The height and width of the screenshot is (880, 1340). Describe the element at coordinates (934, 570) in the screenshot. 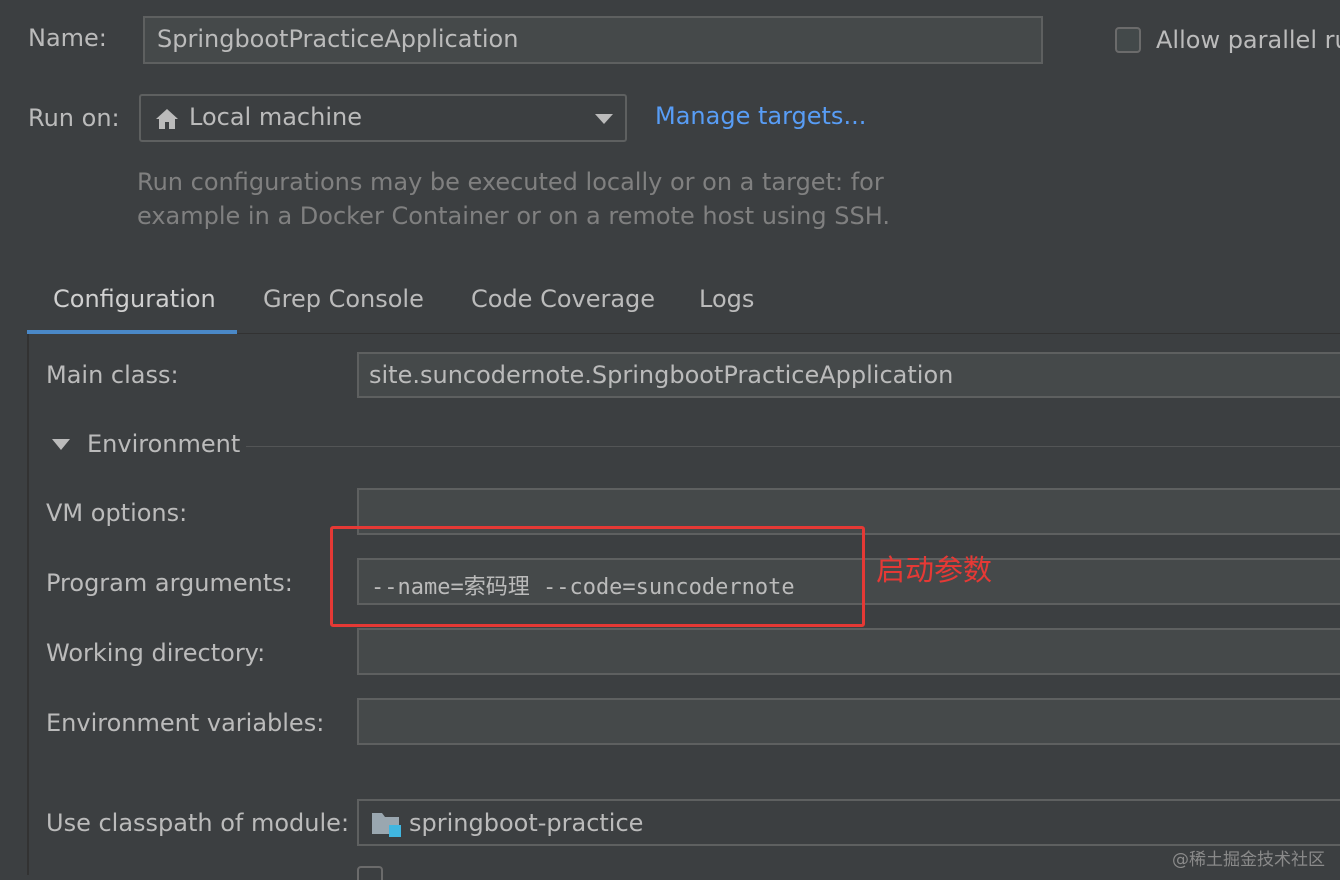

I see `annotation-label: 启动参数` at that location.